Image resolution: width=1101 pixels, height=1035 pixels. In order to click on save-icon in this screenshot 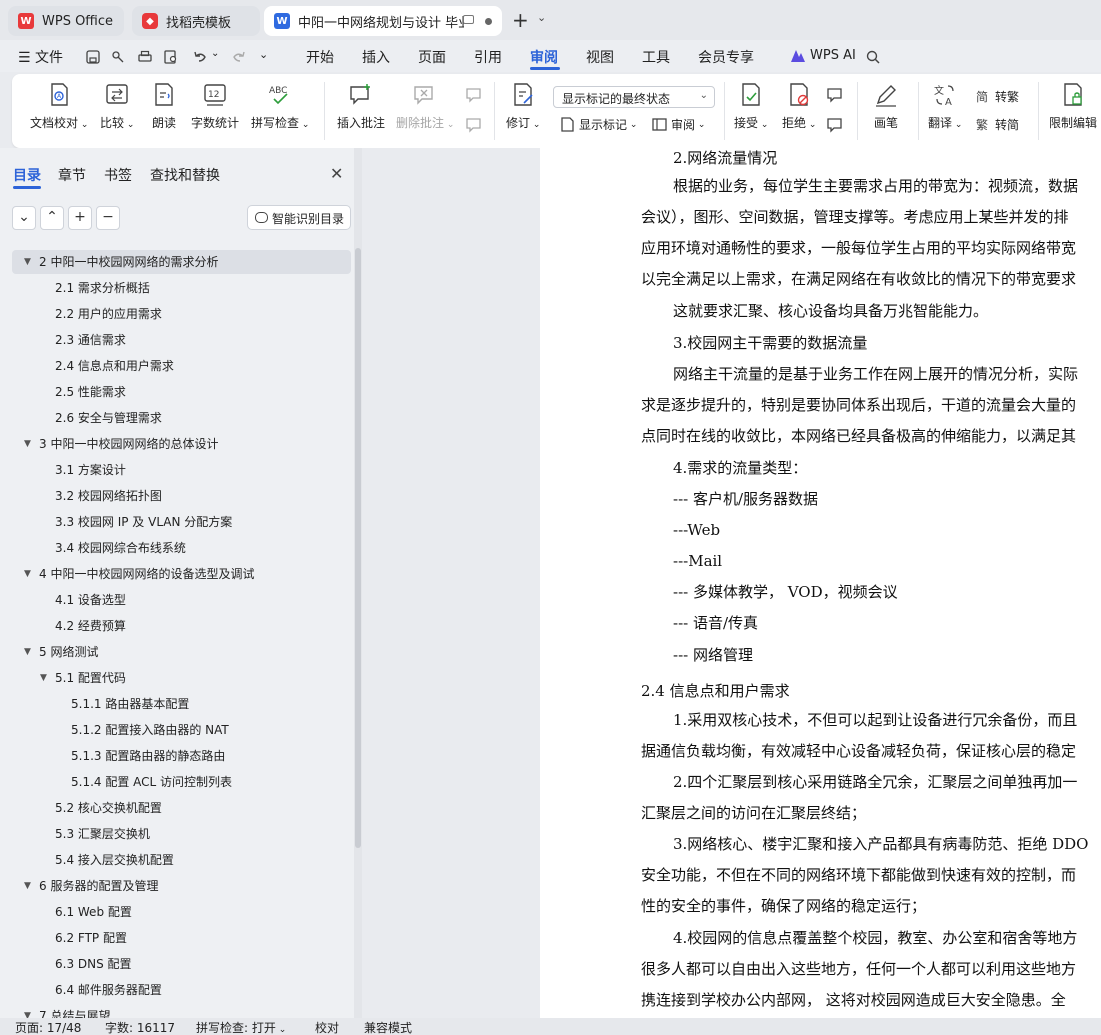, I will do `click(93, 57)`.